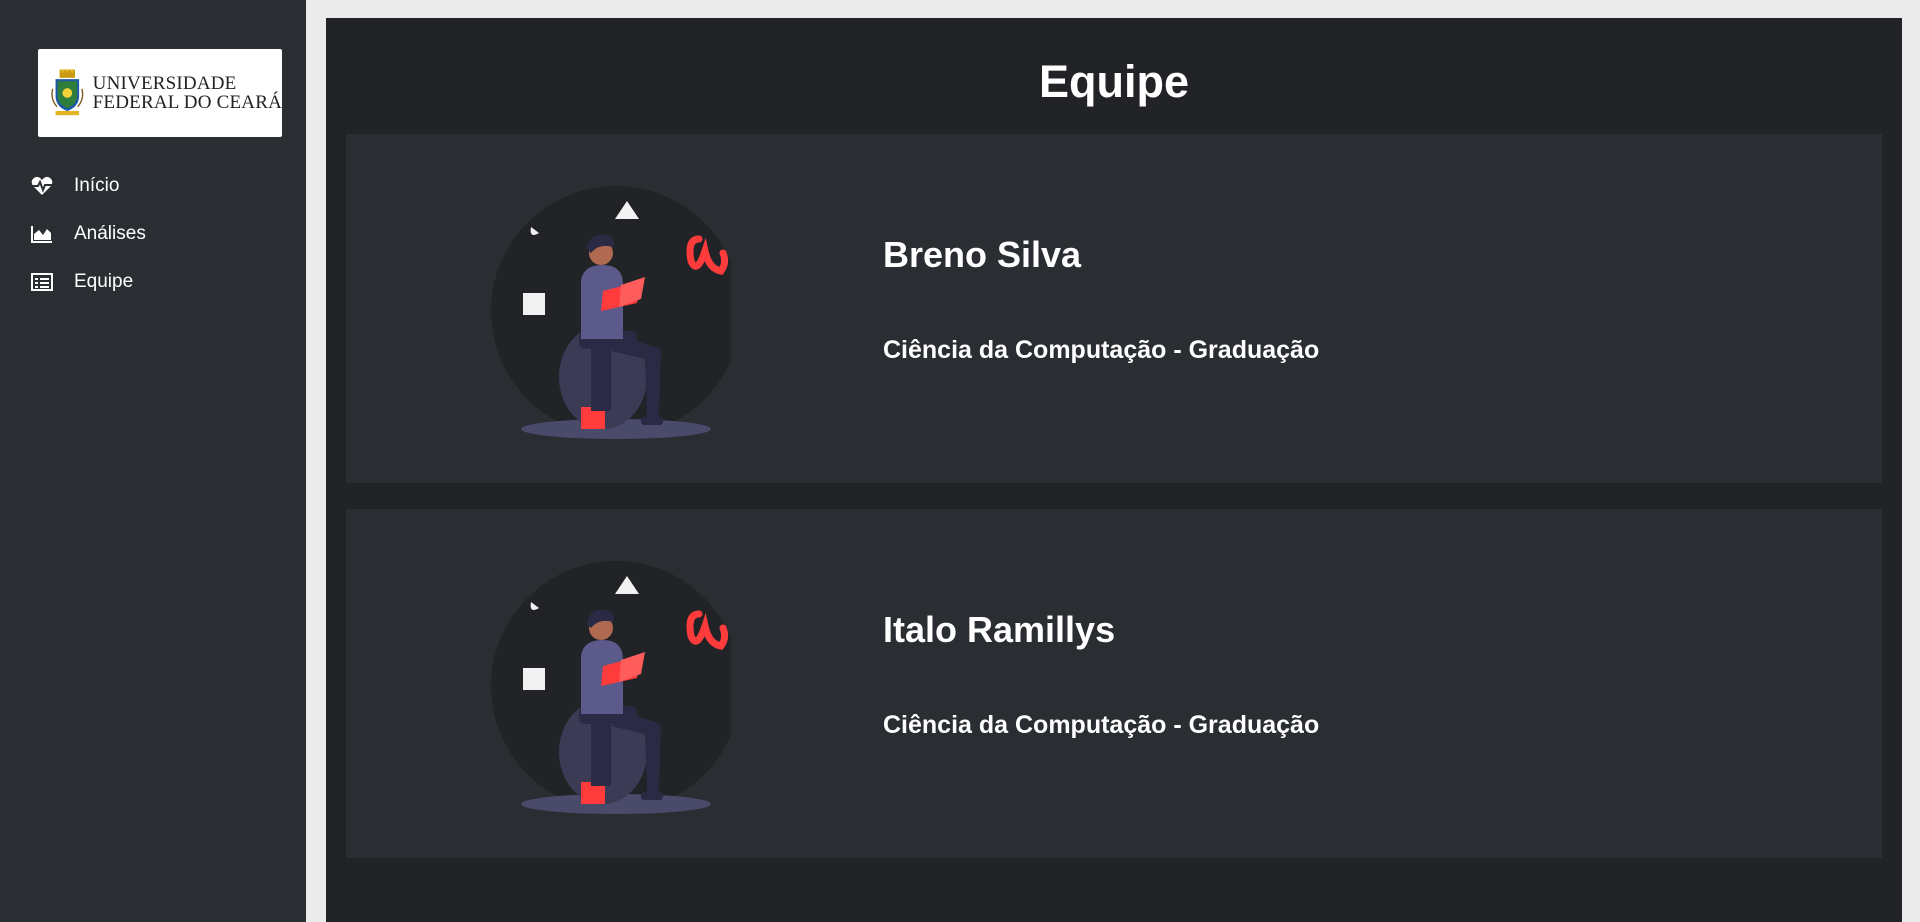  I want to click on university-logo: UNIVERSIDADE FEDERAL DO CEARÁ, so click(160, 93).